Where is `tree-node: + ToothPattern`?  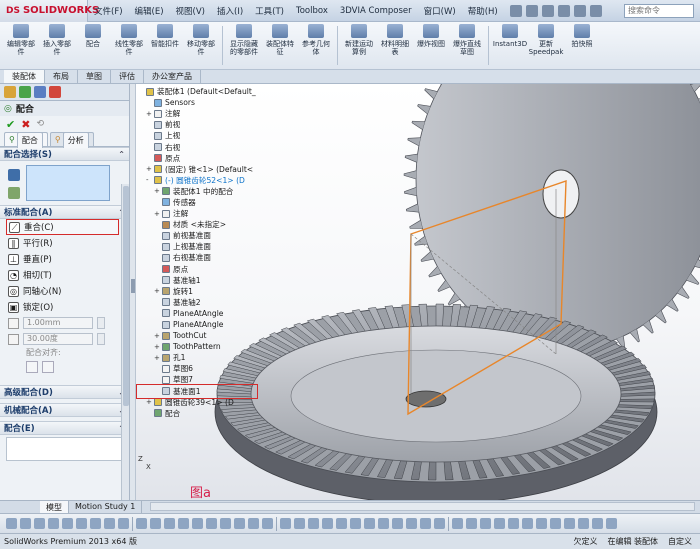
tree-node: + ToothPattern is located at coordinates (203, 346).